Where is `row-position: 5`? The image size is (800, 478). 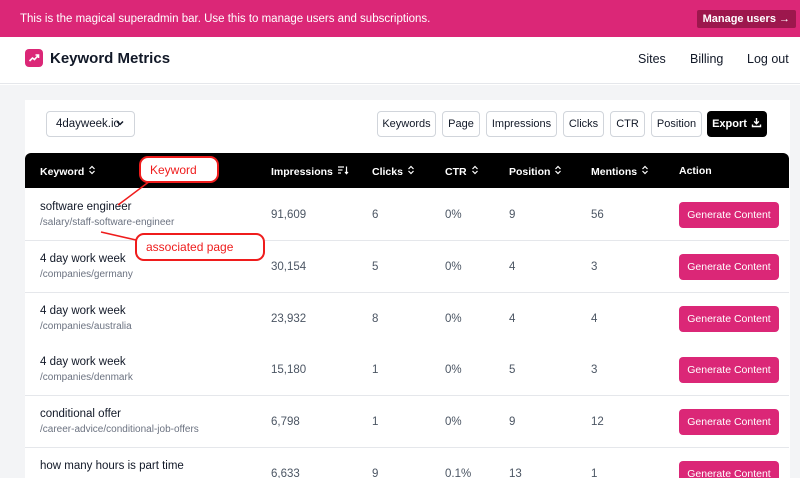 row-position: 5 is located at coordinates (512, 370).